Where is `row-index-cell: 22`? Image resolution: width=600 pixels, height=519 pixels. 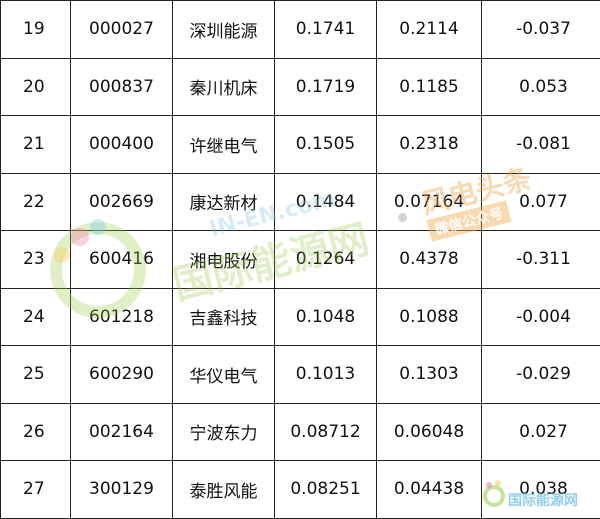
row-index-cell: 22 is located at coordinates (36, 202).